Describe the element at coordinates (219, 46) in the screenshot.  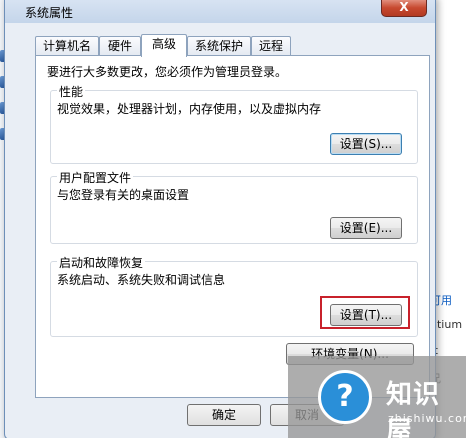
I see `tab-system-protection: 系统保护` at that location.